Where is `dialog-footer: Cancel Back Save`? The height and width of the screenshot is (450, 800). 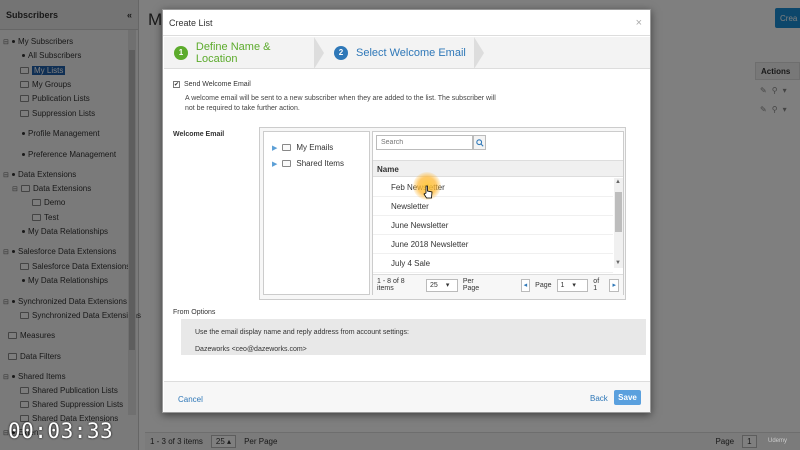 dialog-footer: Cancel Back Save is located at coordinates (407, 396).